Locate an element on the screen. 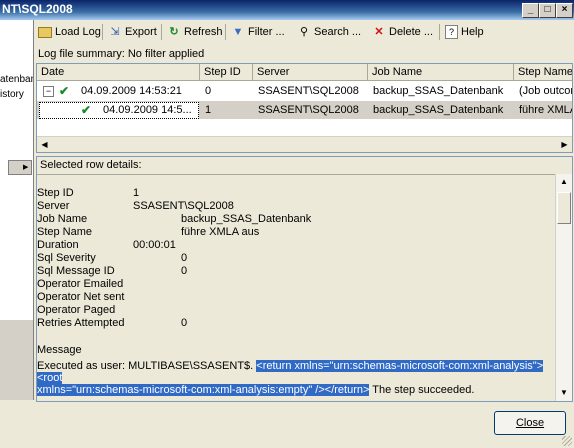  minimize-button: _ is located at coordinates (530, 10).